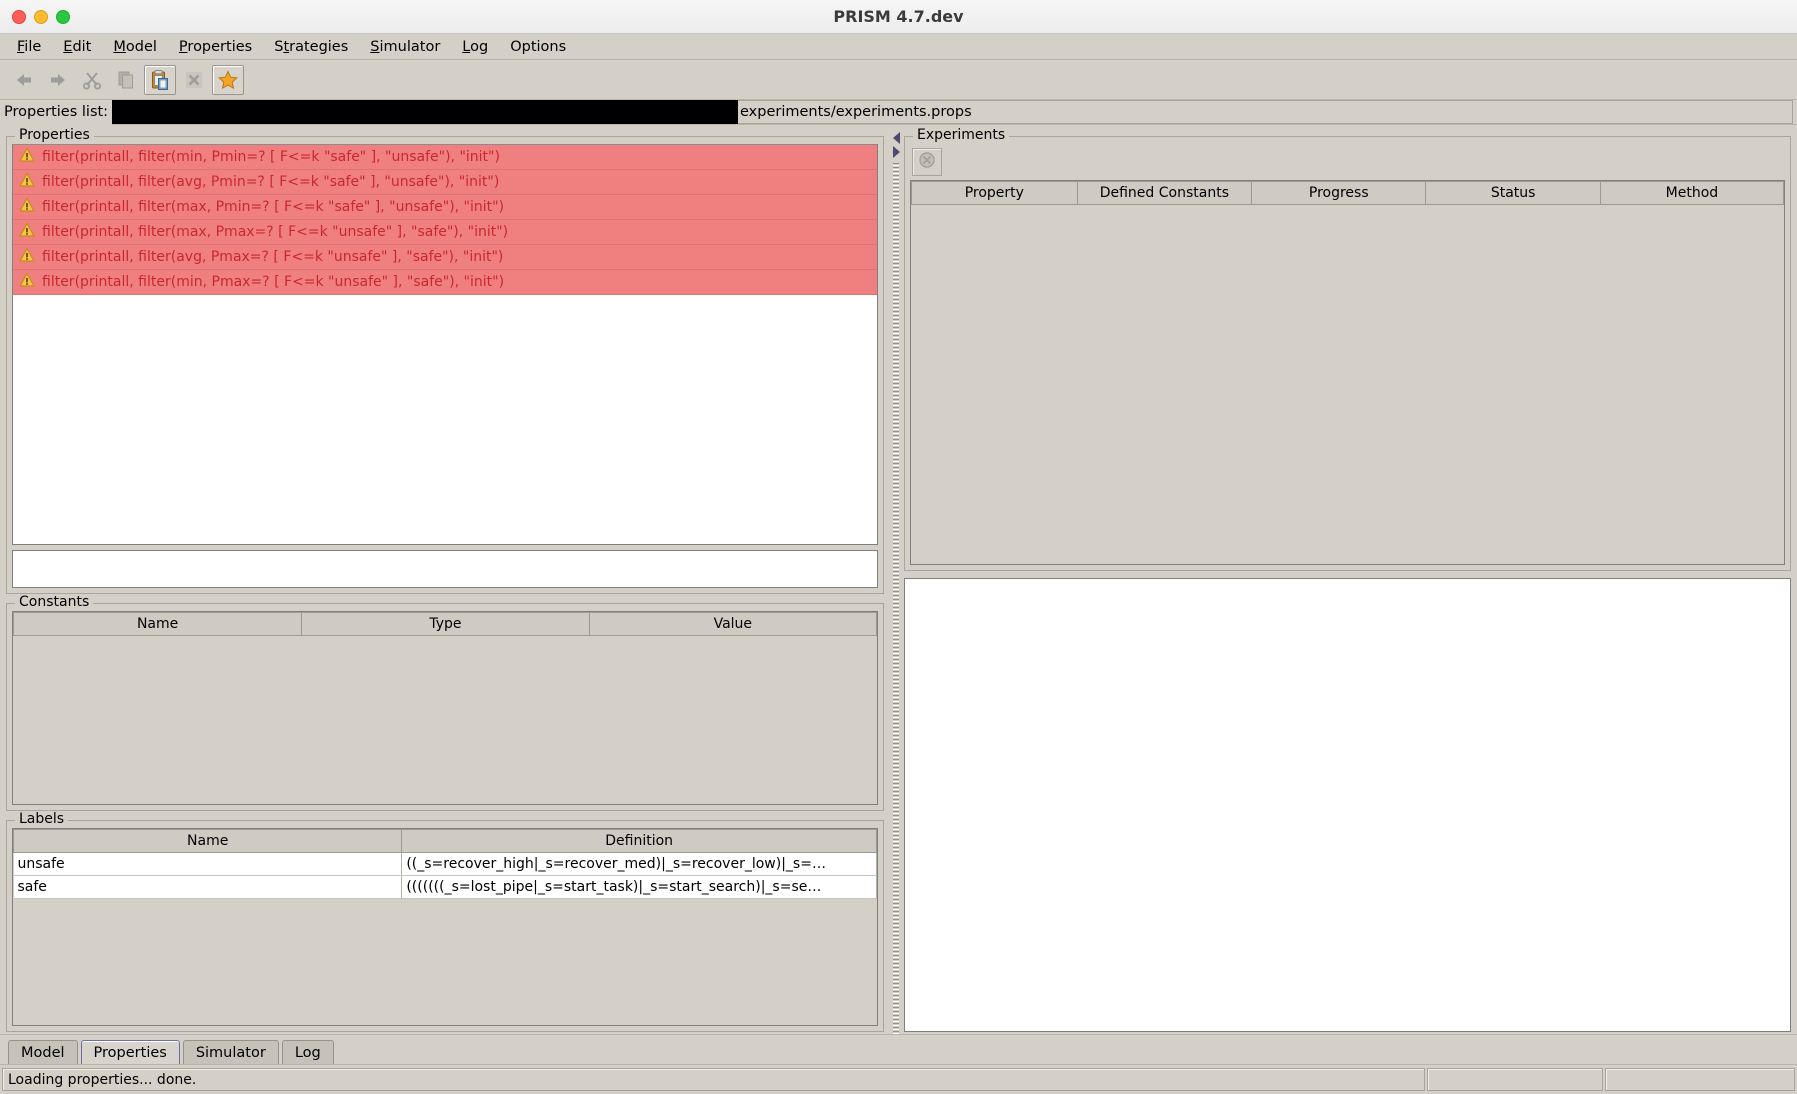  I want to click on undo-button, so click(24, 80).